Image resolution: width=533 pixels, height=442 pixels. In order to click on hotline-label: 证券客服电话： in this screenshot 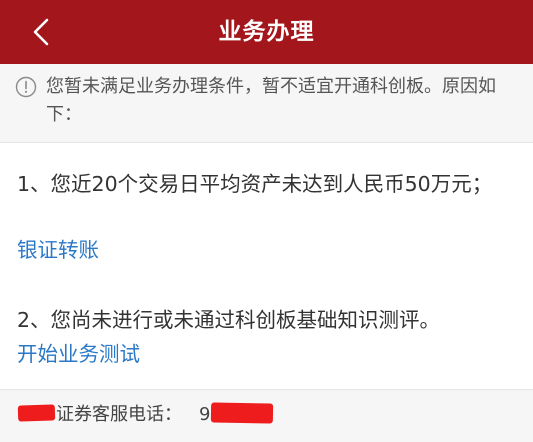, I will do `click(119, 414)`.